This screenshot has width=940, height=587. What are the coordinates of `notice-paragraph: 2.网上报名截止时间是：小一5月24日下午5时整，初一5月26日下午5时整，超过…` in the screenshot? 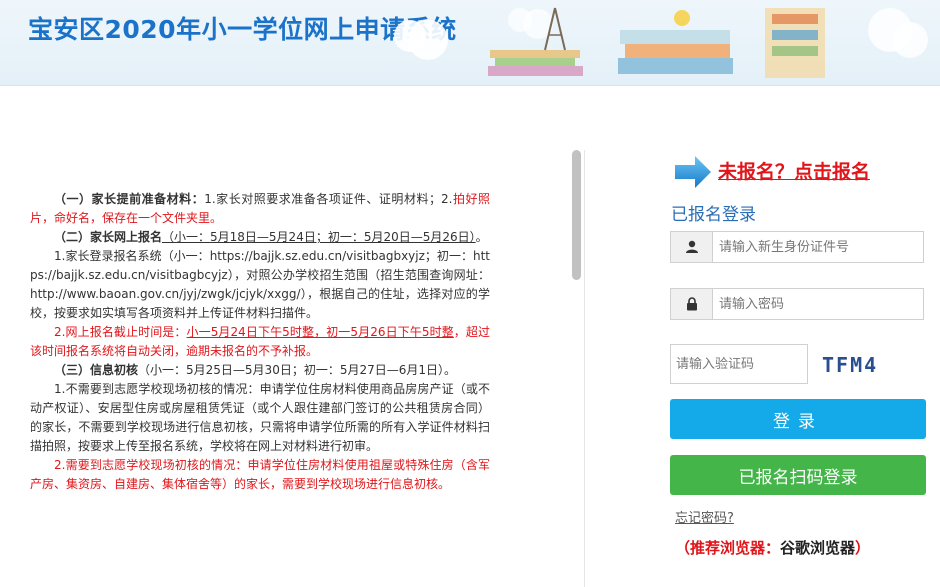 It's located at (260, 342).